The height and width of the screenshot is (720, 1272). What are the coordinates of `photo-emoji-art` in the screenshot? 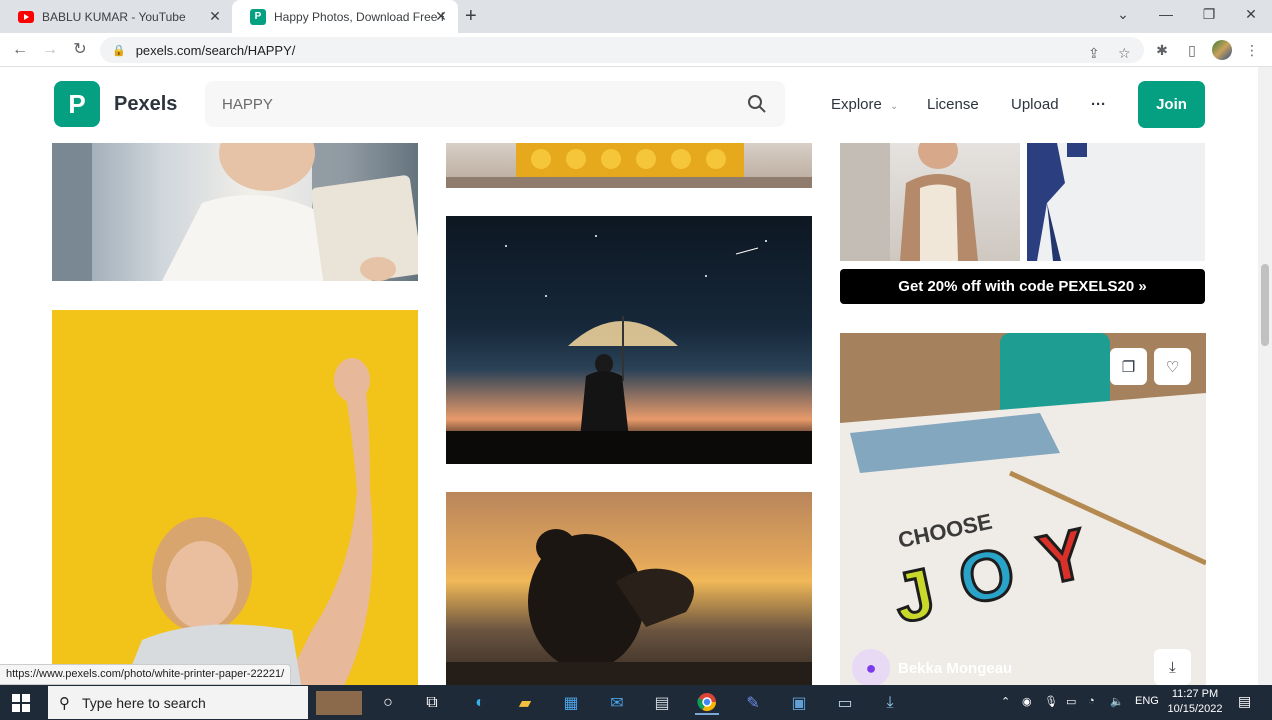 It's located at (629, 165).